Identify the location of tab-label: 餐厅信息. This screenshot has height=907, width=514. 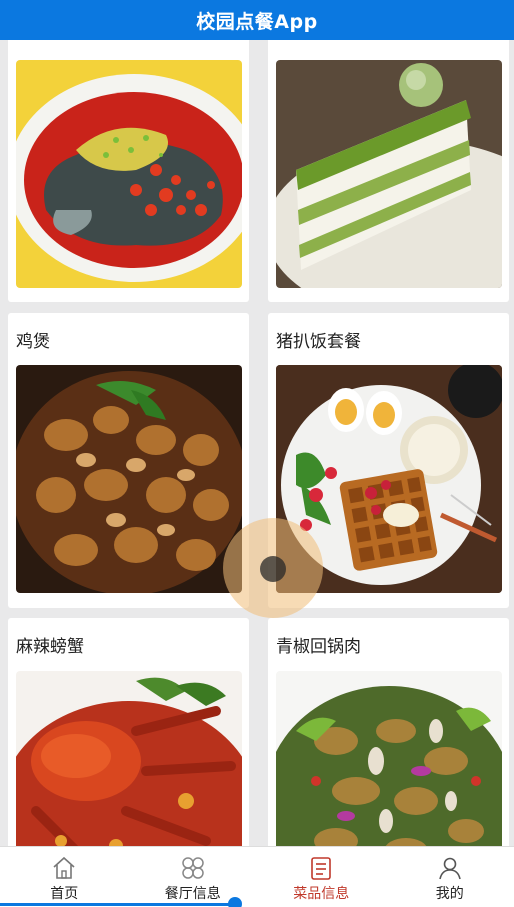
(192, 894).